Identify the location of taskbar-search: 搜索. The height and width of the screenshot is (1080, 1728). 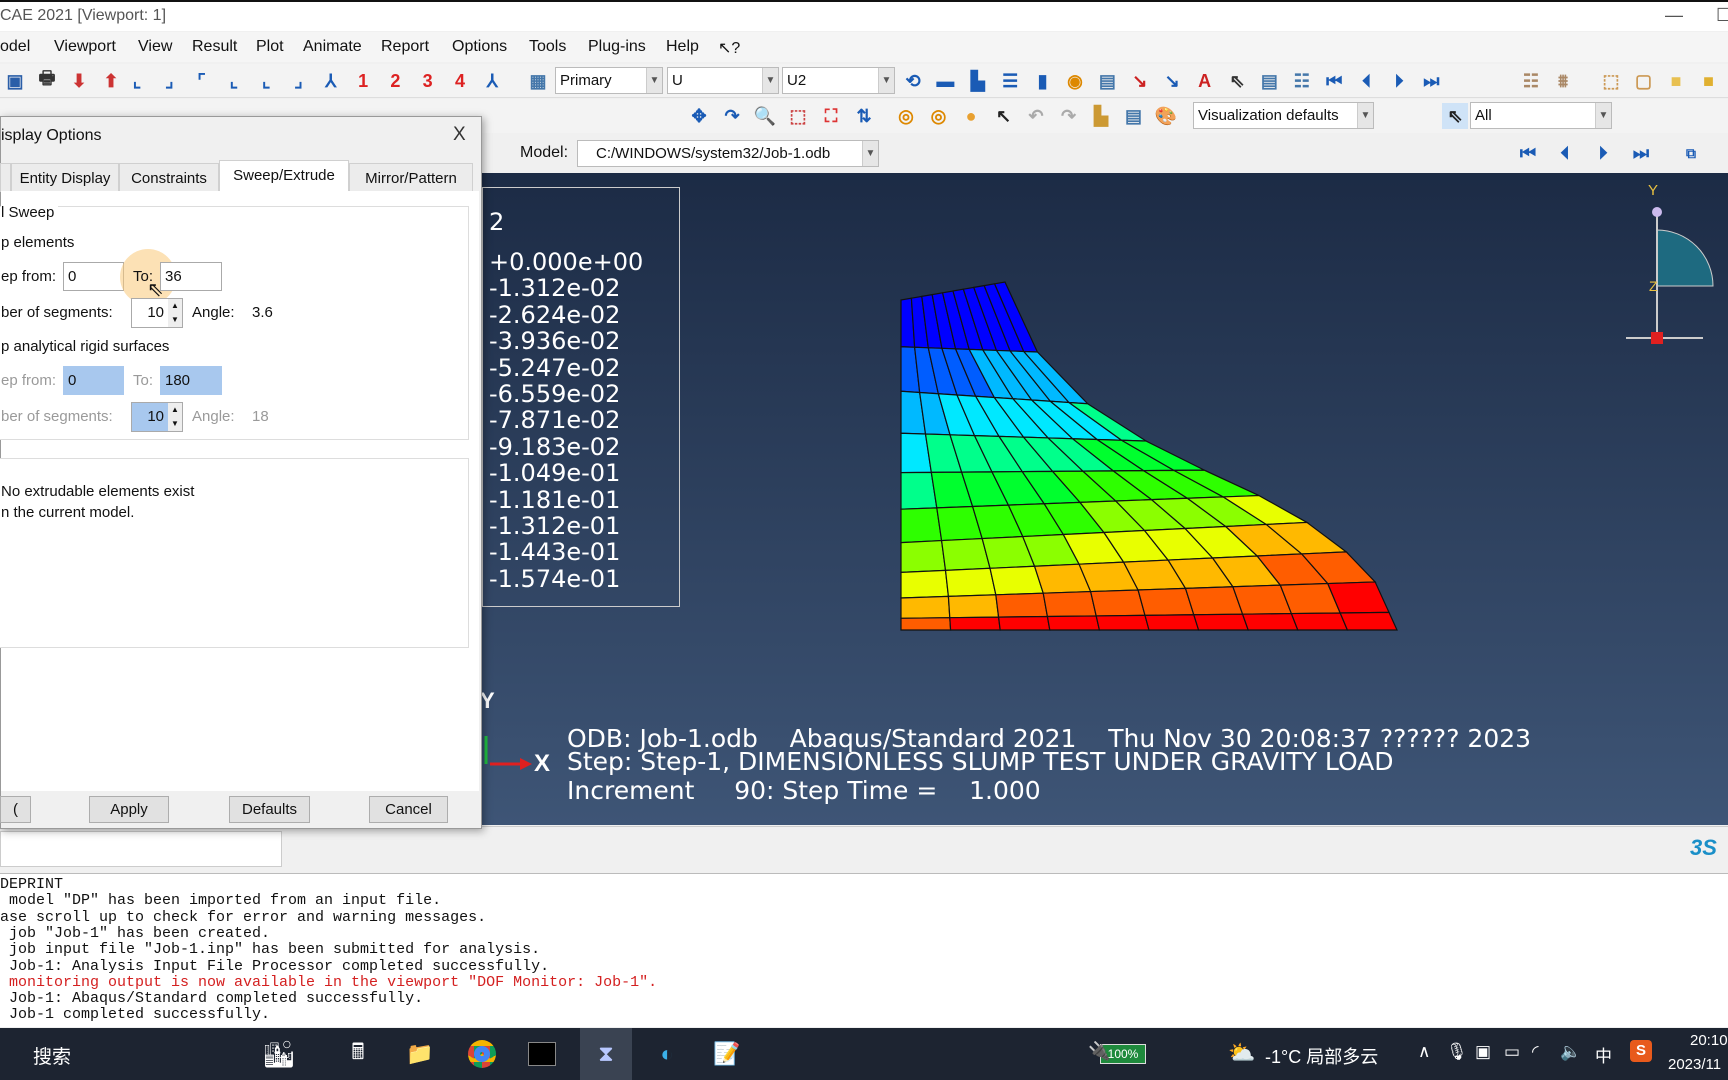
(52, 1055).